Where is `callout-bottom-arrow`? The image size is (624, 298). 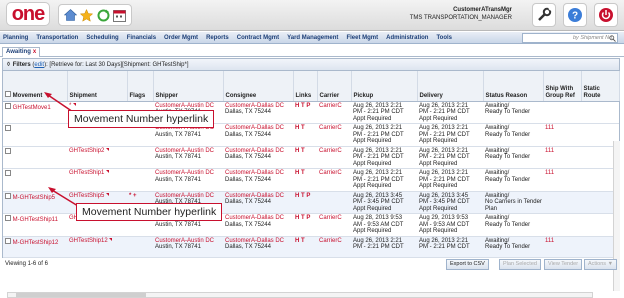 callout-bottom-arrow is located at coordinates (63, 197).